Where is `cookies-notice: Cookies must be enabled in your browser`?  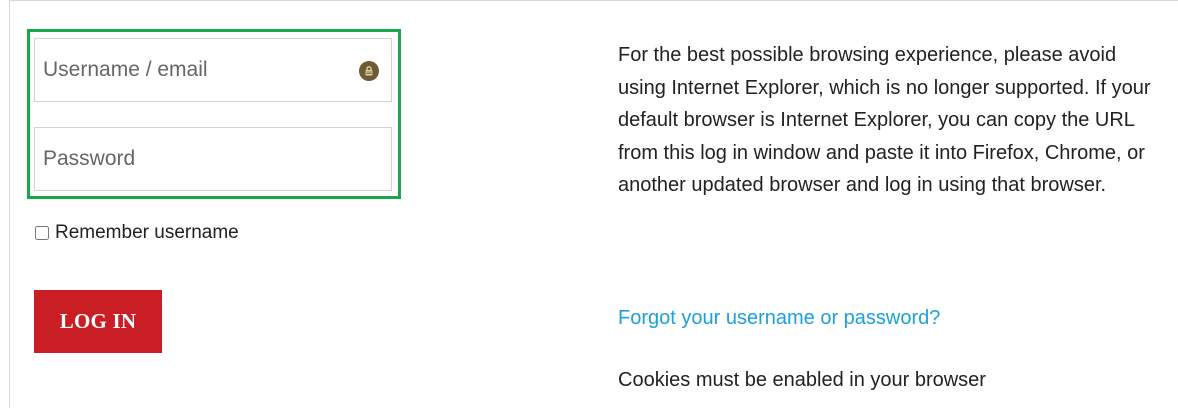
cookies-notice: Cookies must be enabled in your browser is located at coordinates (802, 380).